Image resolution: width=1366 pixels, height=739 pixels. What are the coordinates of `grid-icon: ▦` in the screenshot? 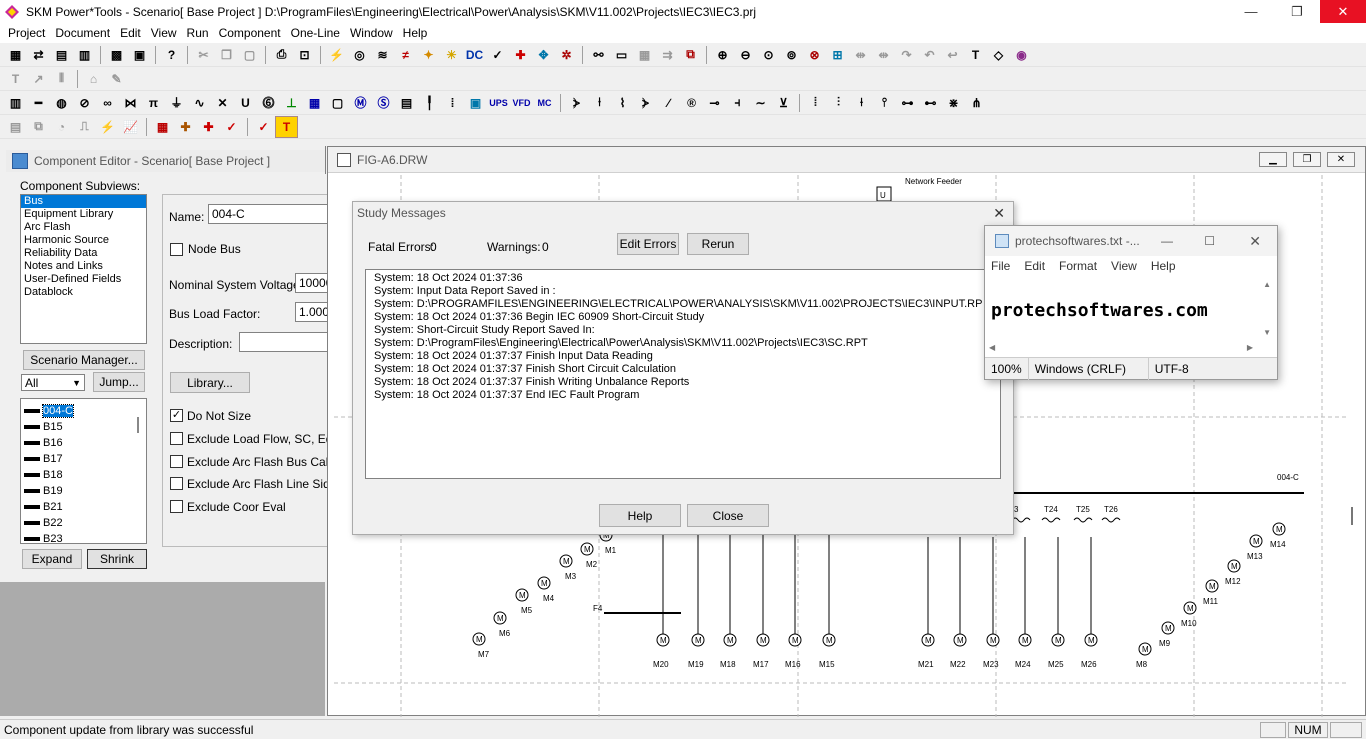 It's located at (644, 55).